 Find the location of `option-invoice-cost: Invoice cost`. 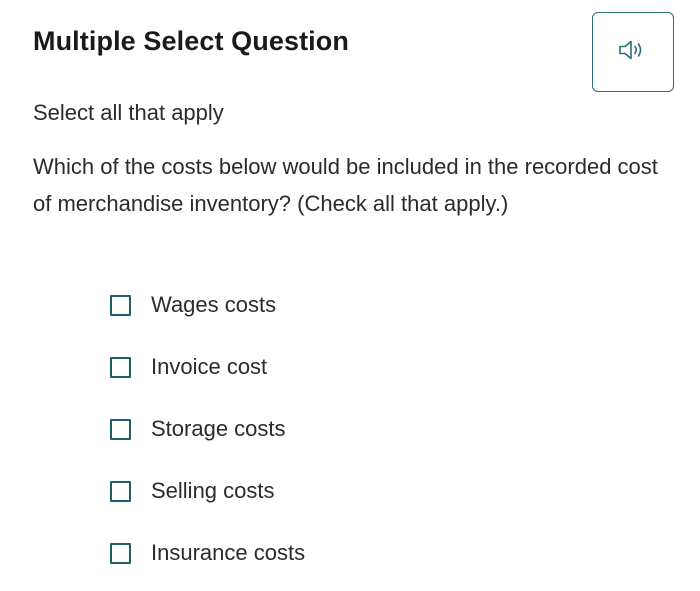

option-invoice-cost: Invoice cost is located at coordinates (207, 367).